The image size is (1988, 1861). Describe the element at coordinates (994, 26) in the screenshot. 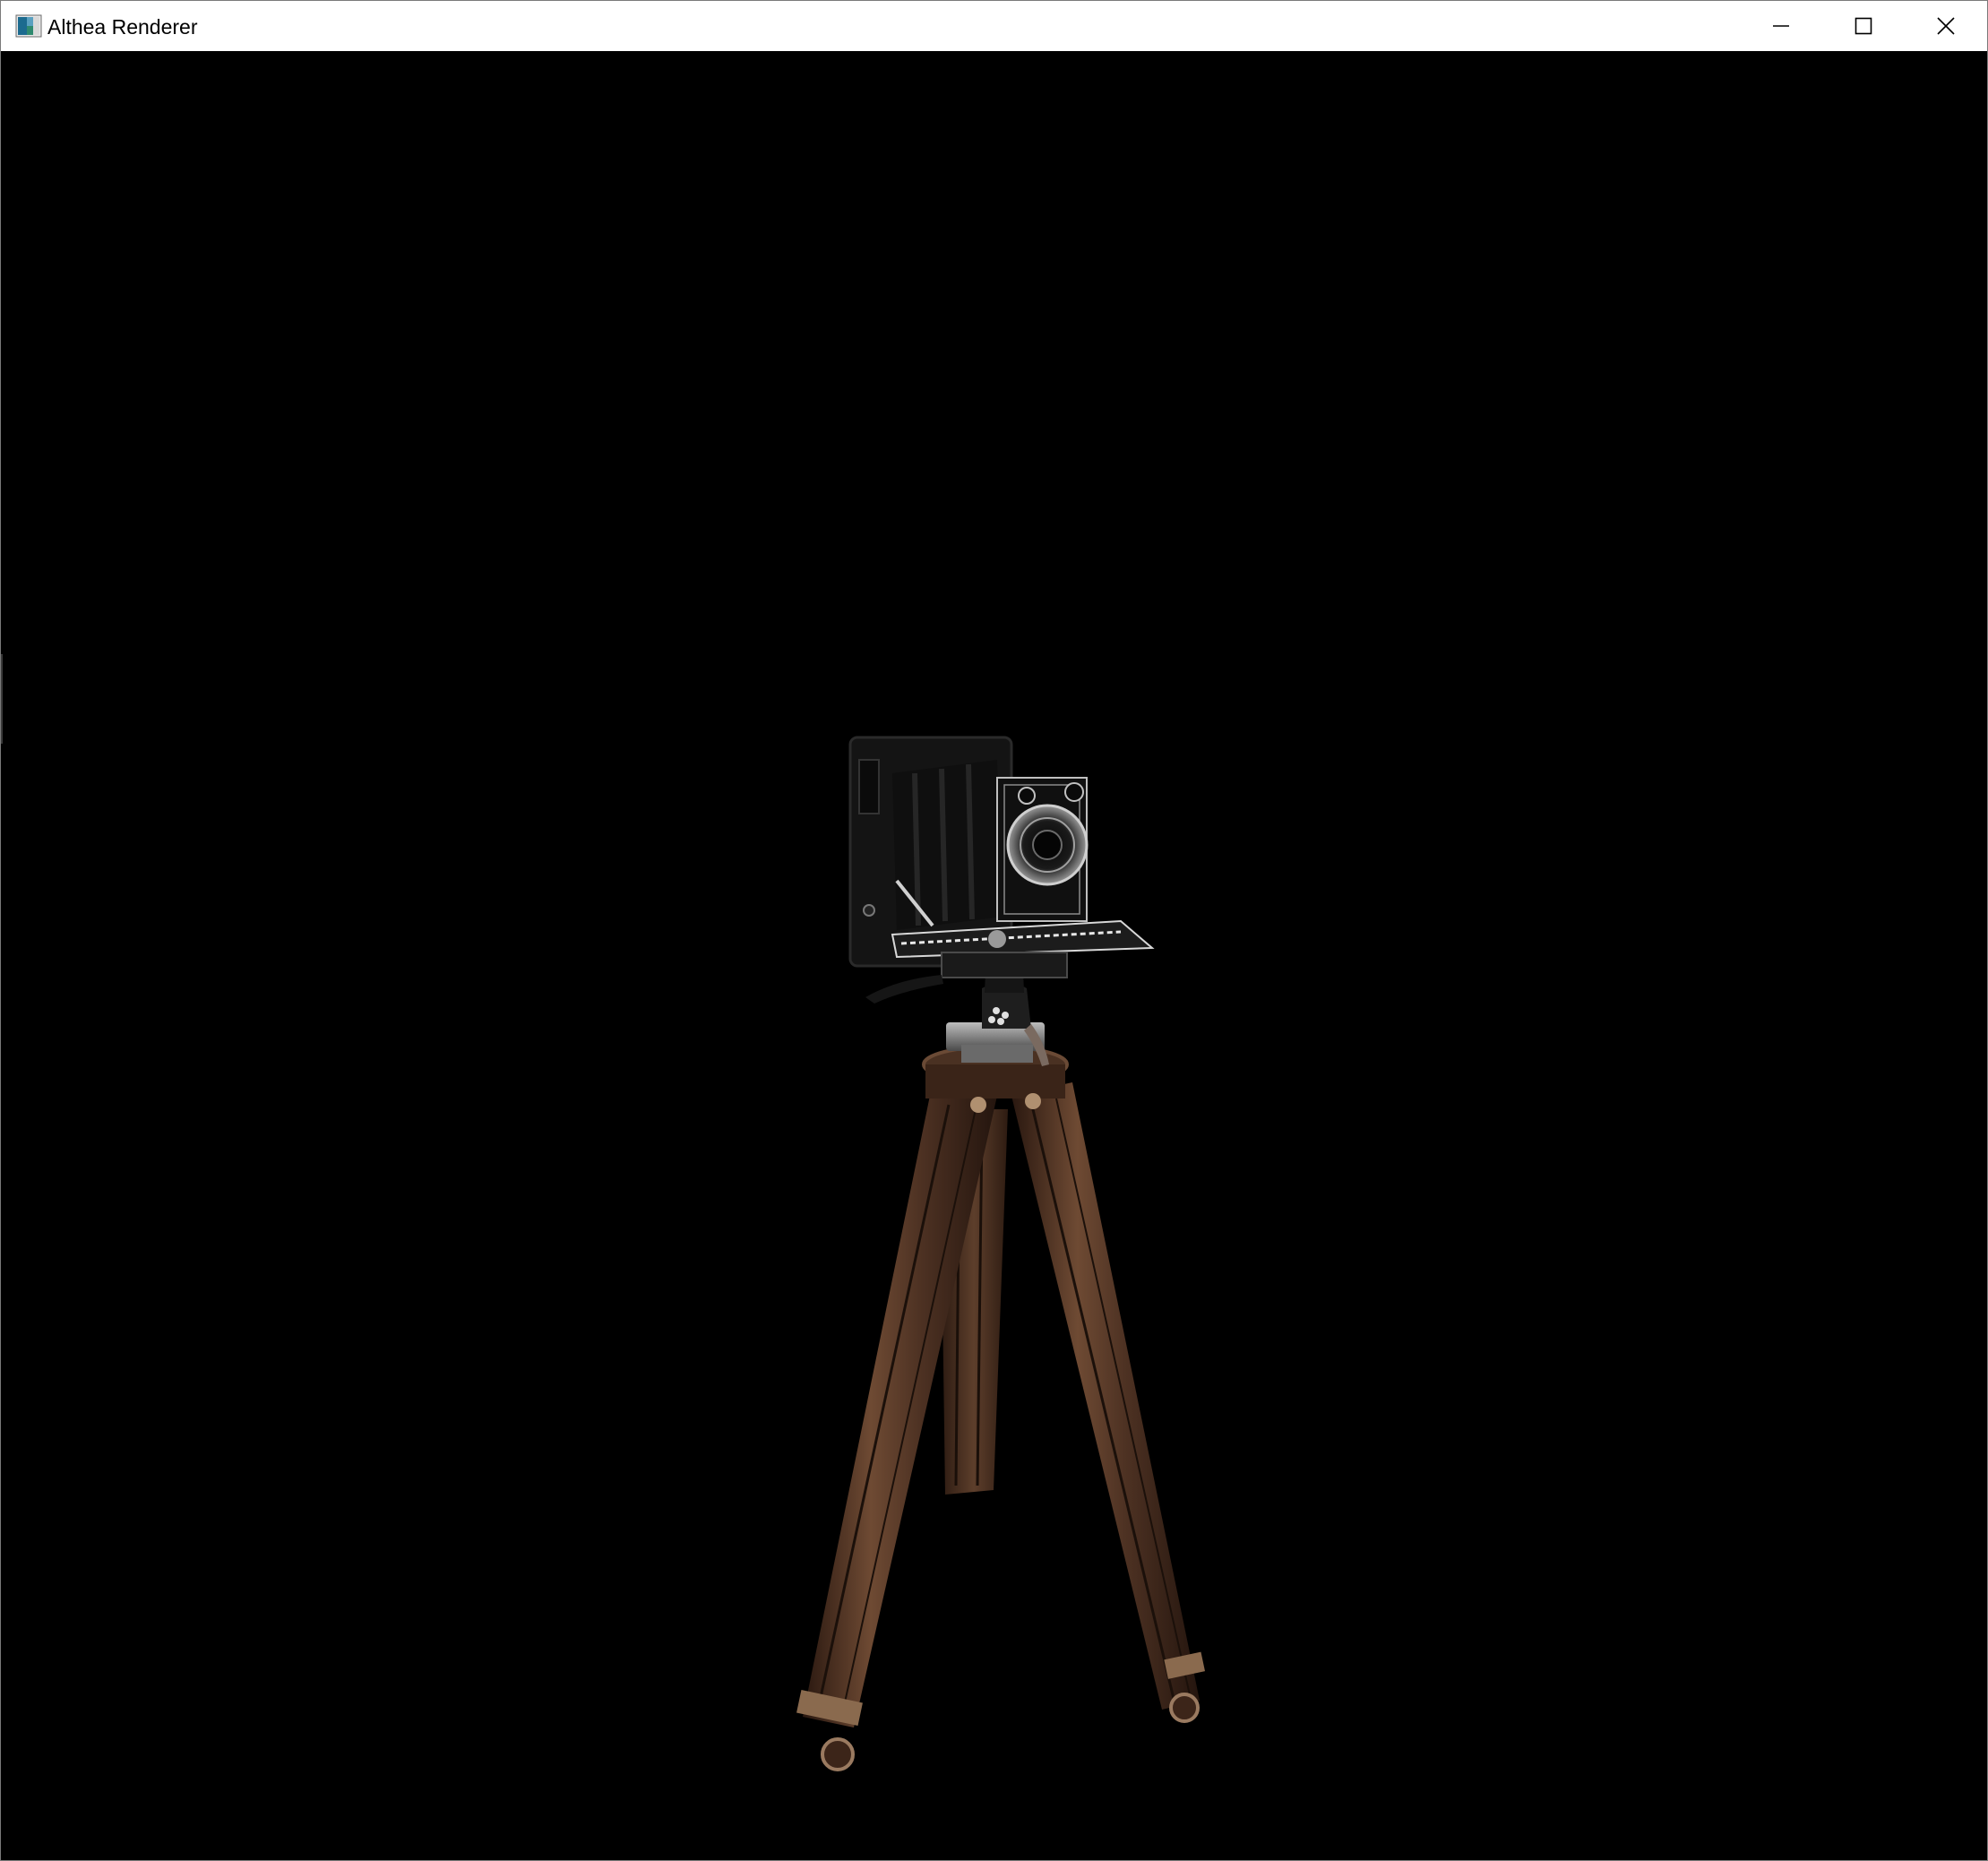

I see `title-bar: Althea Renderer` at that location.